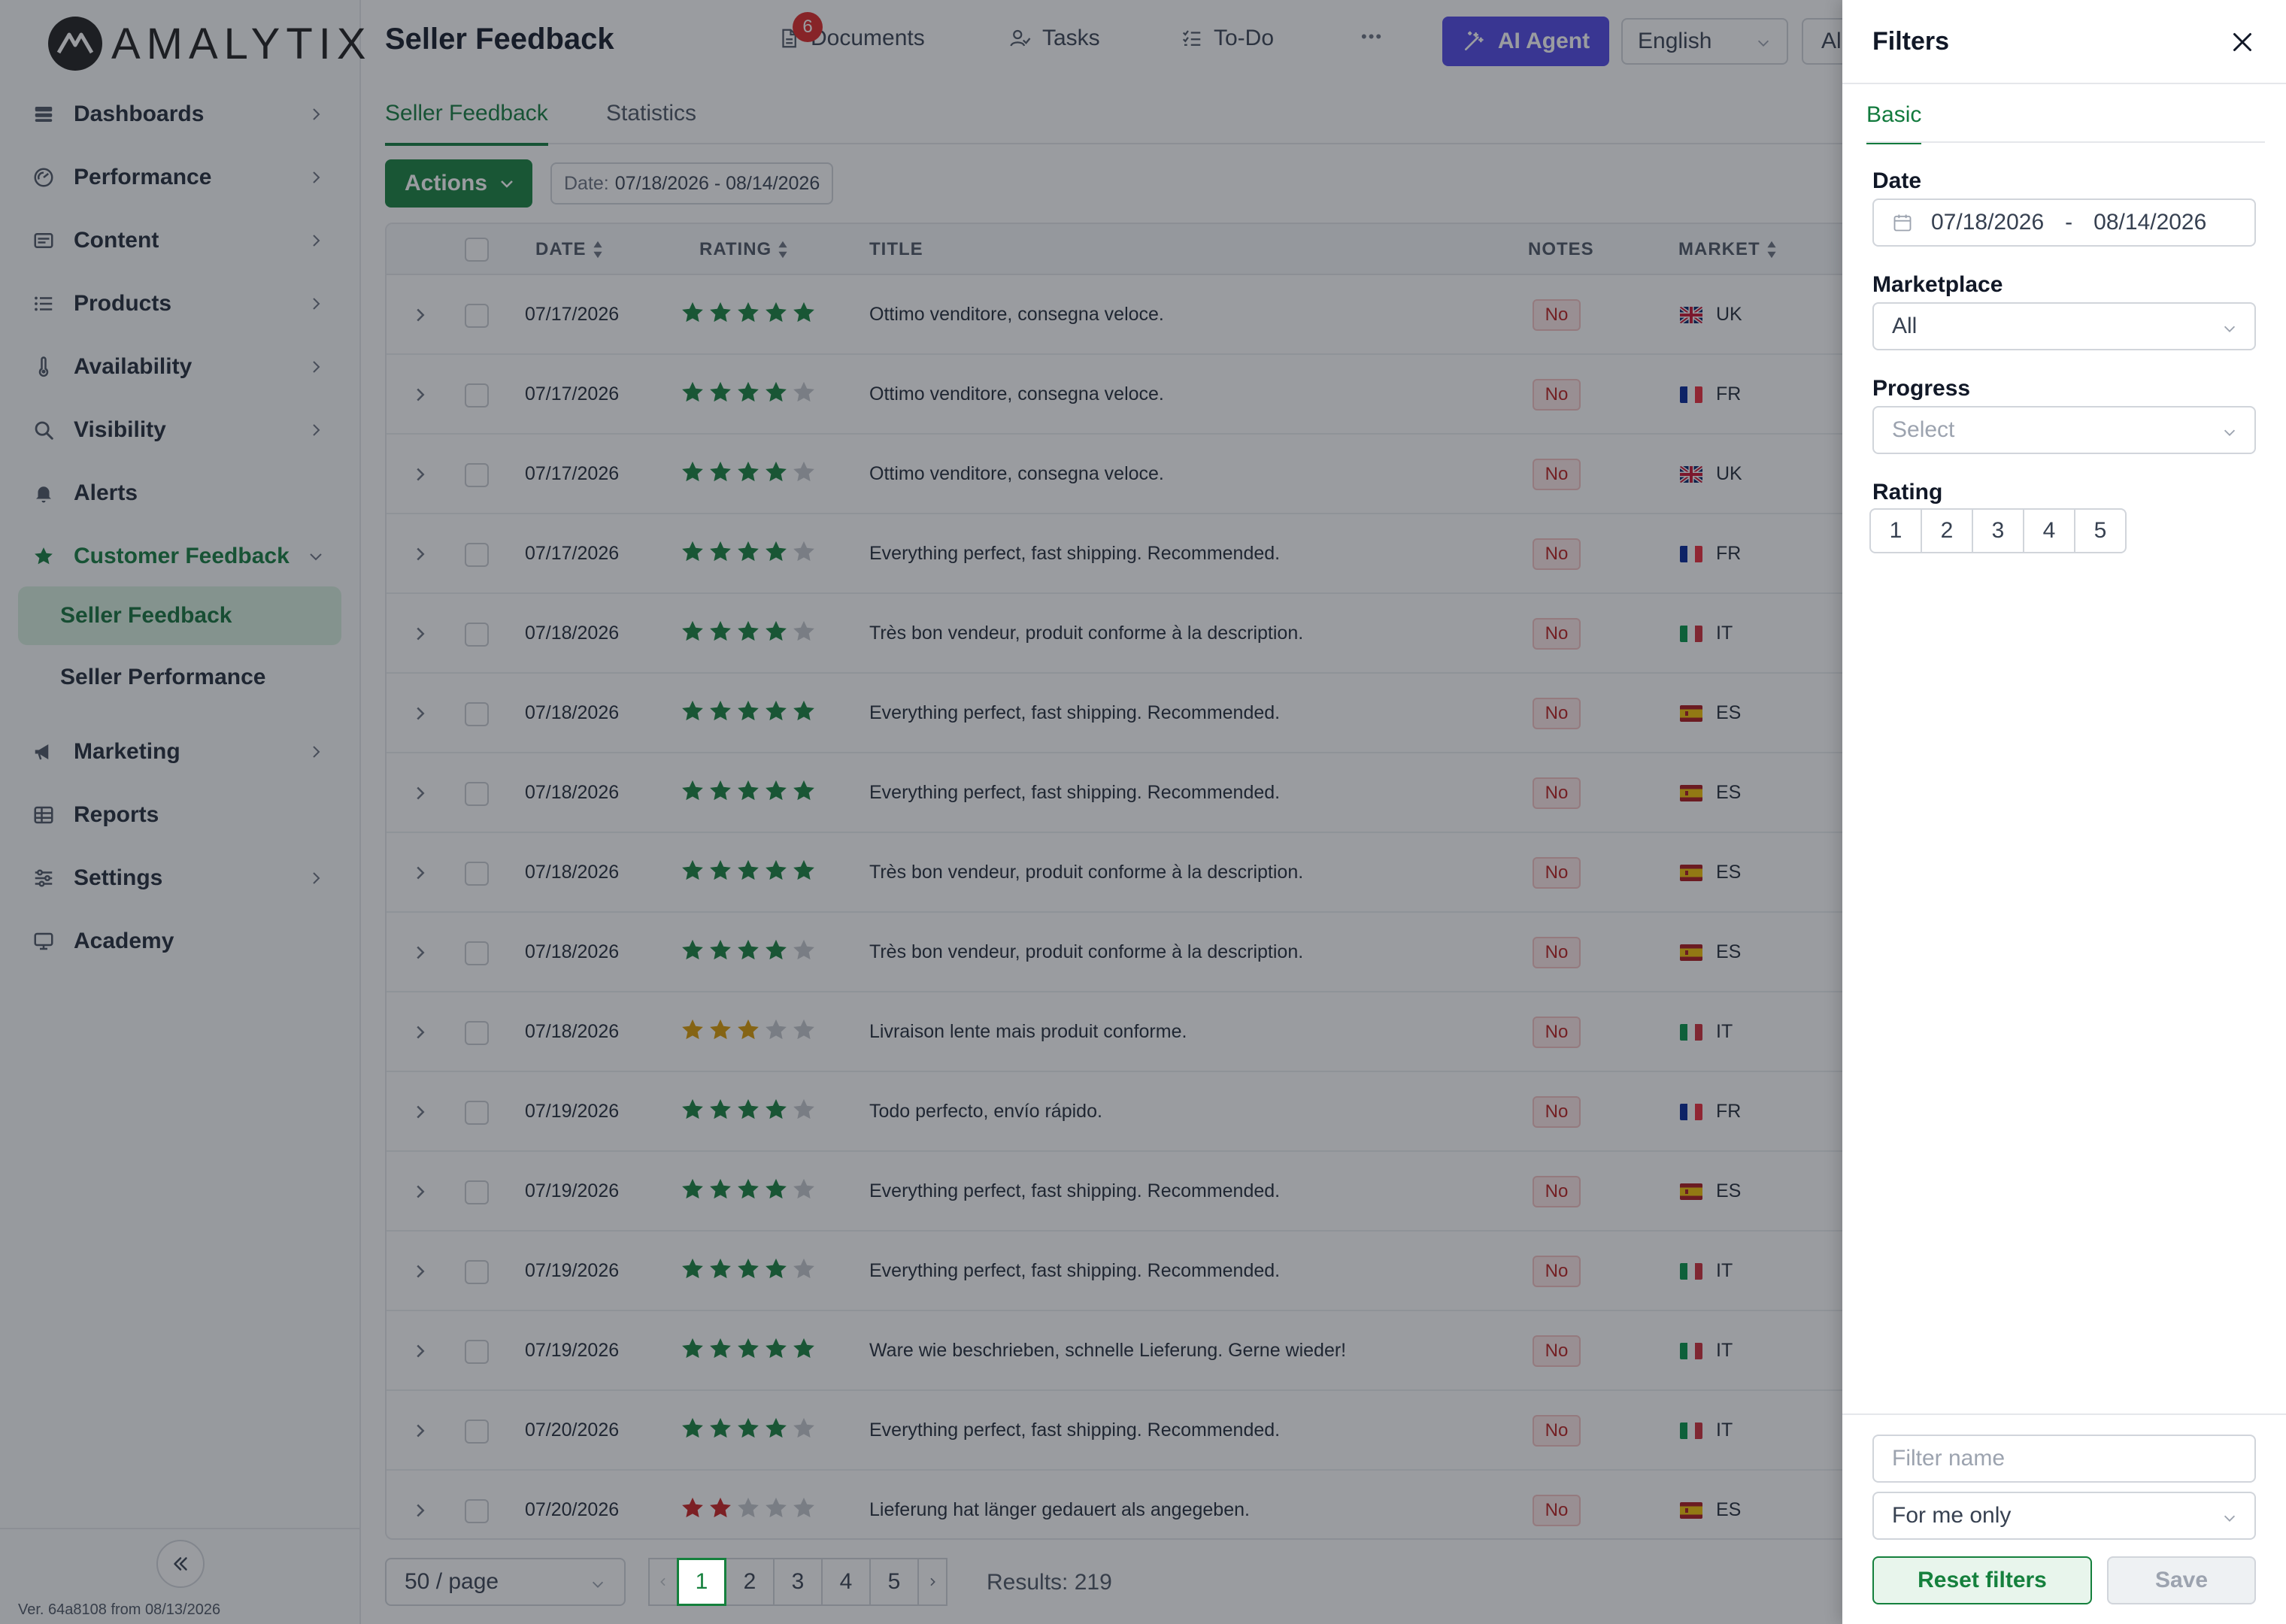 The image size is (2286, 1624). What do you see at coordinates (1982, 1580) in the screenshot?
I see `reset-filters-button: Reset filters` at bounding box center [1982, 1580].